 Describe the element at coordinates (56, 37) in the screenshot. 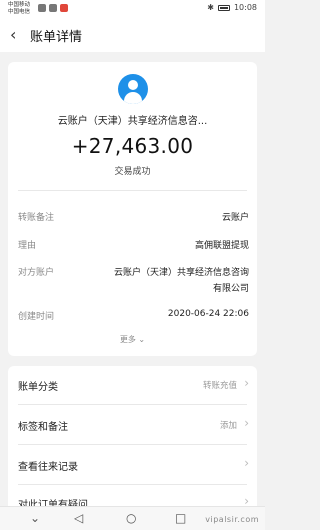

I see `page-title: 账单详情` at that location.